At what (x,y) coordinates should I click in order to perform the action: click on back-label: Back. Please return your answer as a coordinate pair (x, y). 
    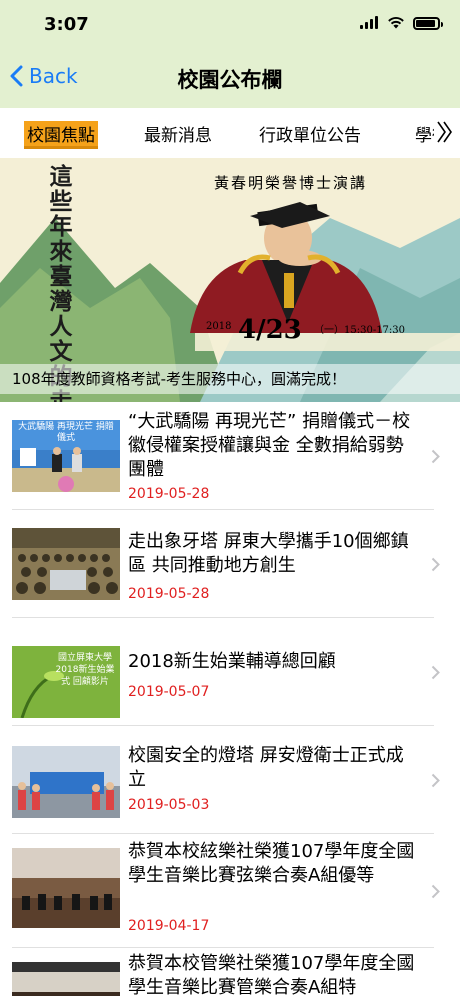
    Looking at the image, I should click on (53, 76).